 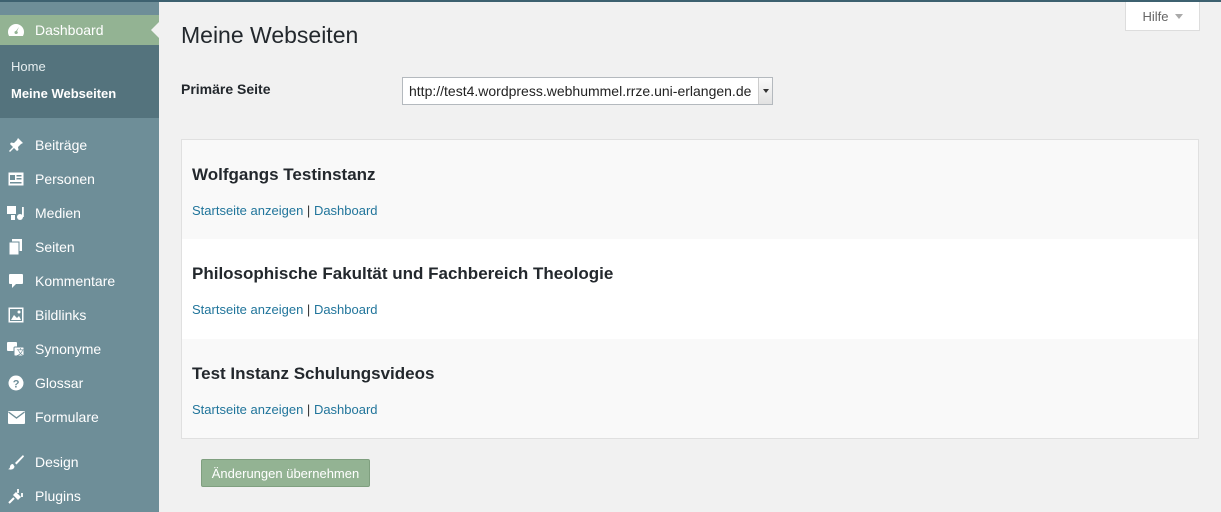 What do you see at coordinates (58, 496) in the screenshot?
I see `sidebar-item-label: Plugins` at bounding box center [58, 496].